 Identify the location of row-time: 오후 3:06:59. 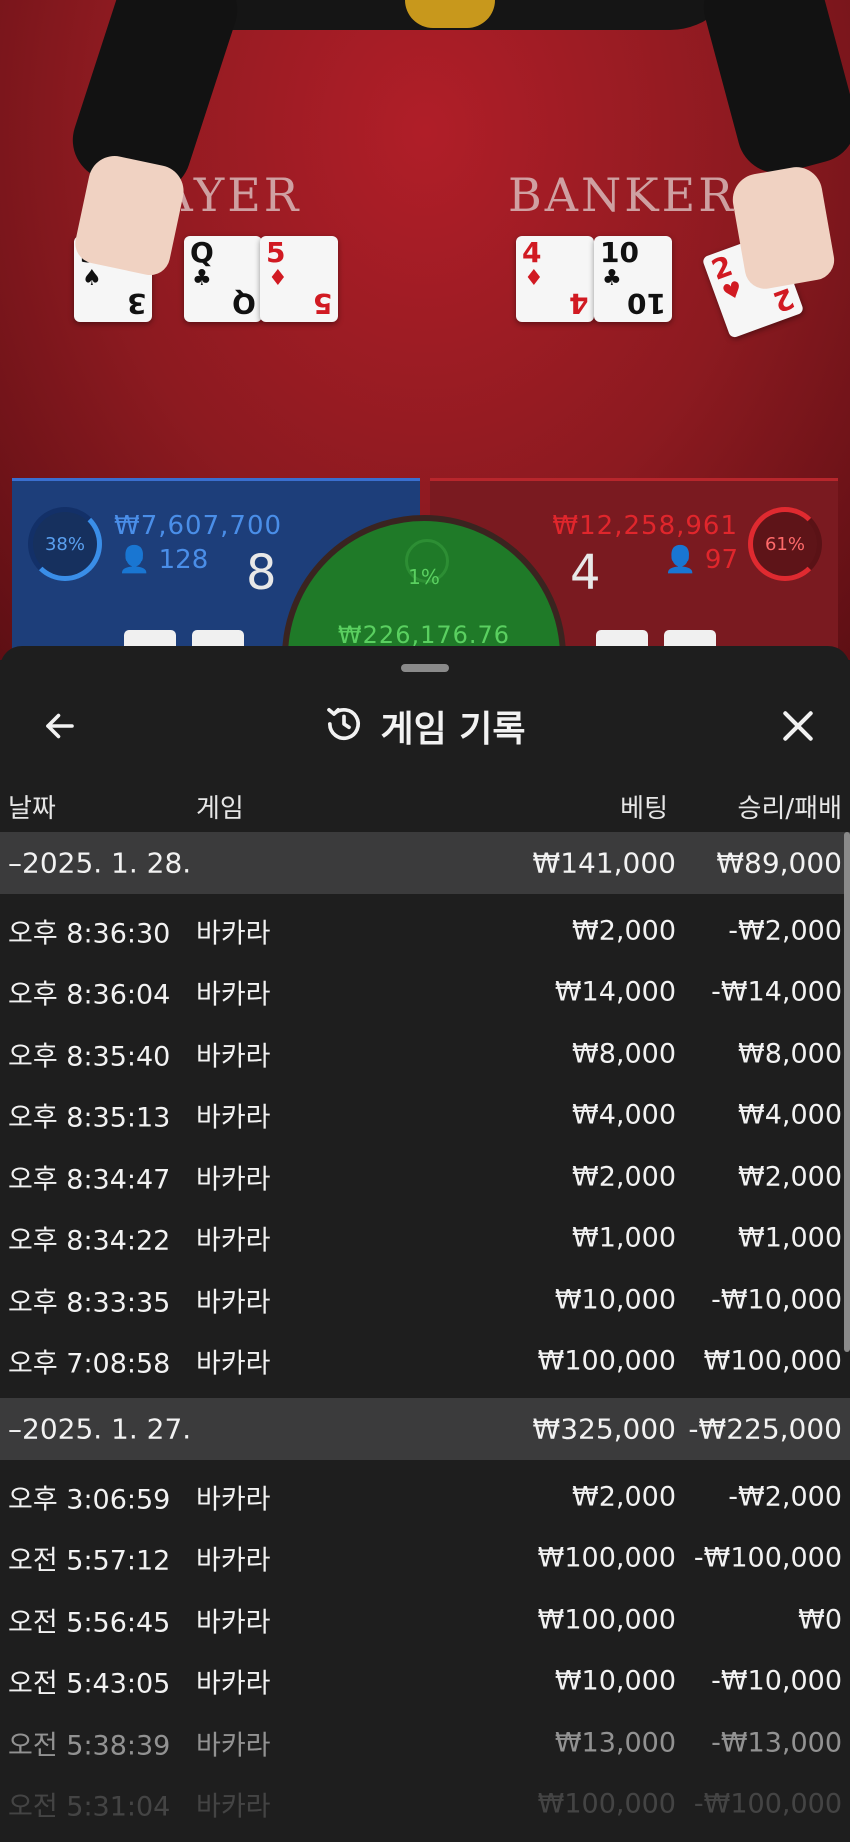
(89, 1500).